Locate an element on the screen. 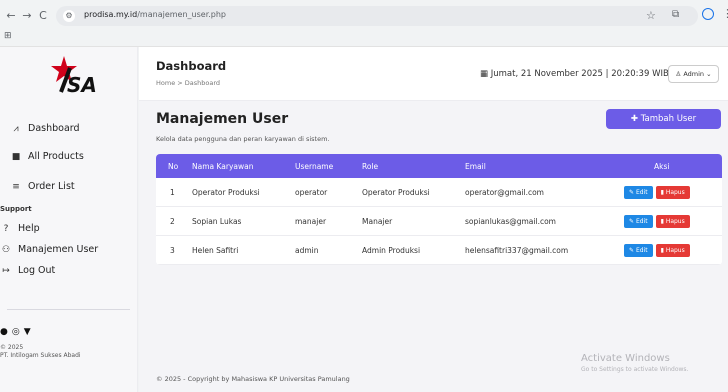  svg-text: SA is located at coordinates (82, 84).